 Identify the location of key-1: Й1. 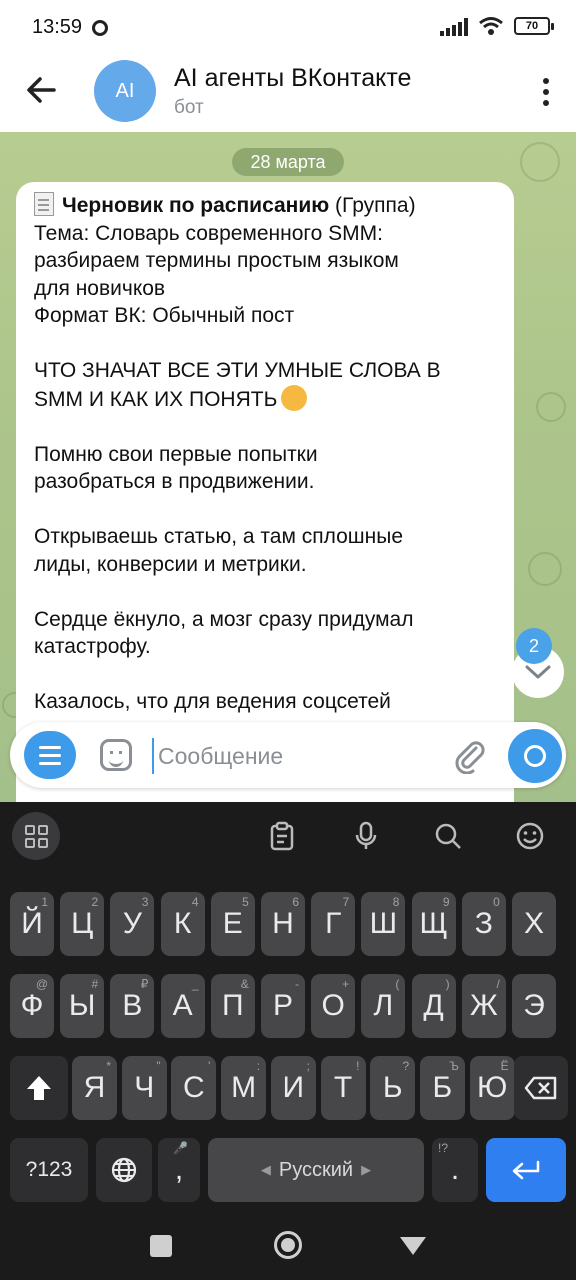
(32, 924).